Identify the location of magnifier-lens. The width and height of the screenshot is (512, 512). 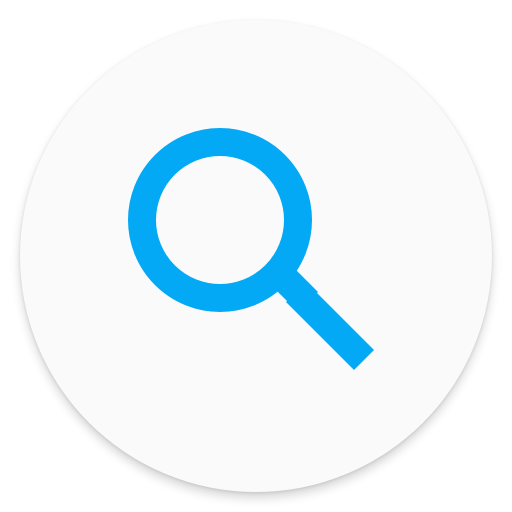
(220, 220).